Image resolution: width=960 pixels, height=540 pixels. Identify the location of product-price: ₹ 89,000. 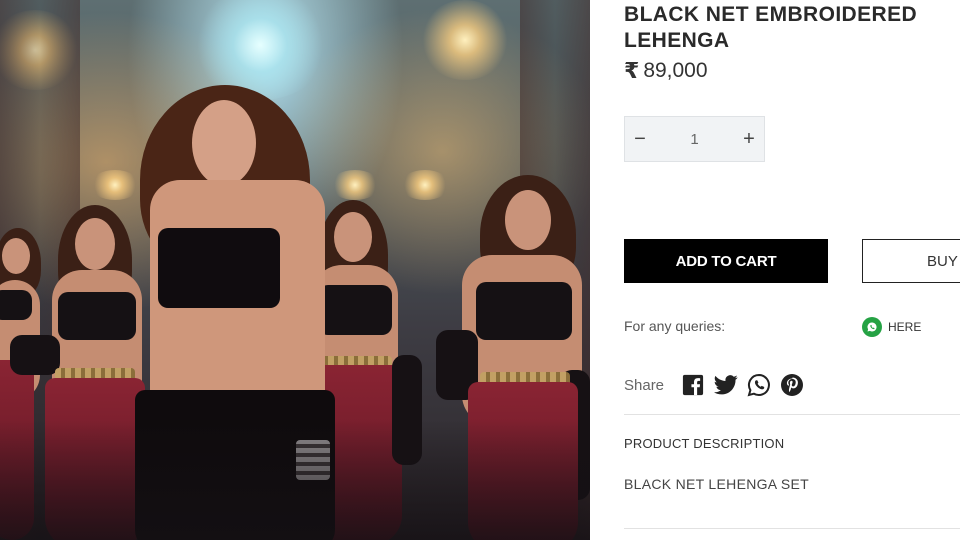
(666, 71).